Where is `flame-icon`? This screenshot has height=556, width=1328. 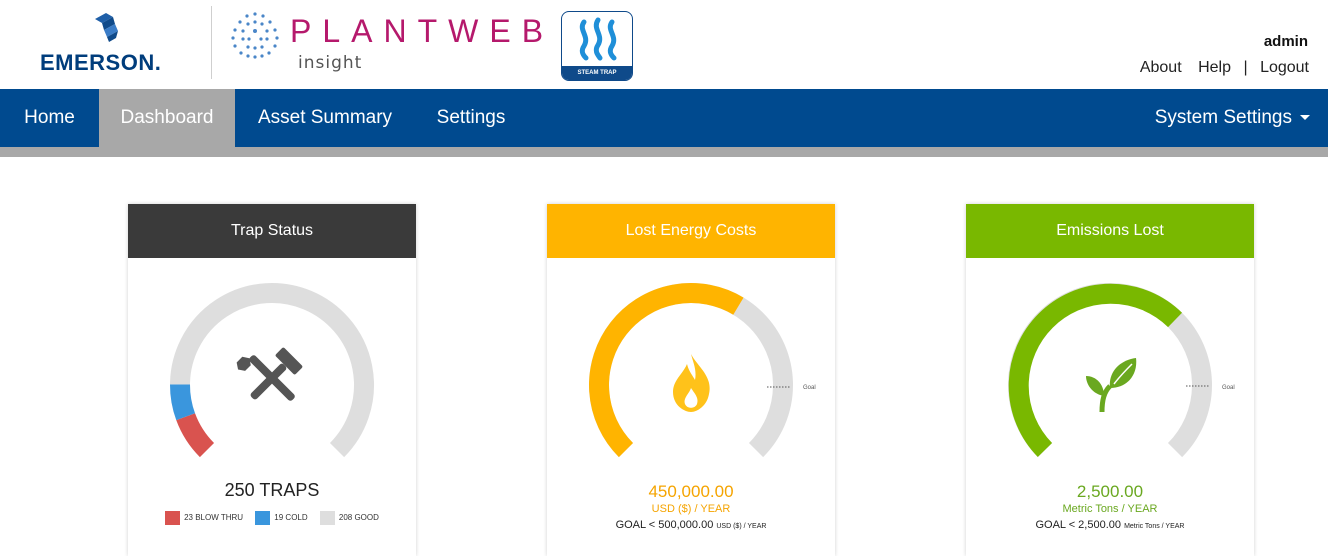 flame-icon is located at coordinates (691, 383).